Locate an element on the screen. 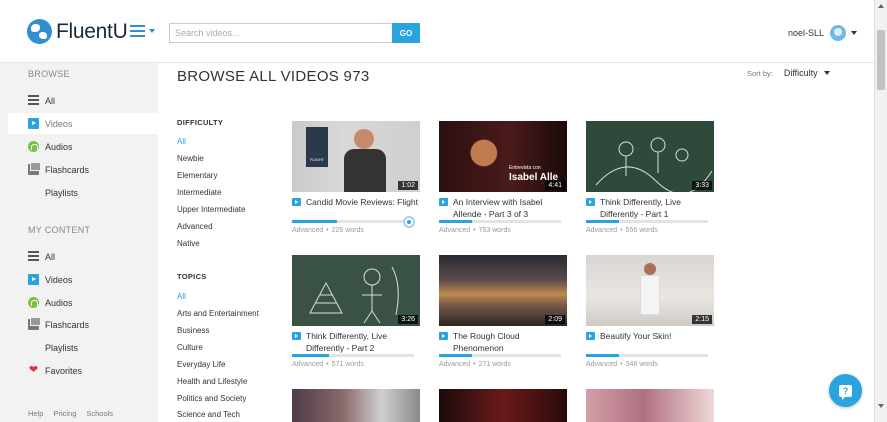 This screenshot has width=887, height=422. progress-slider-handle is located at coordinates (409, 222).